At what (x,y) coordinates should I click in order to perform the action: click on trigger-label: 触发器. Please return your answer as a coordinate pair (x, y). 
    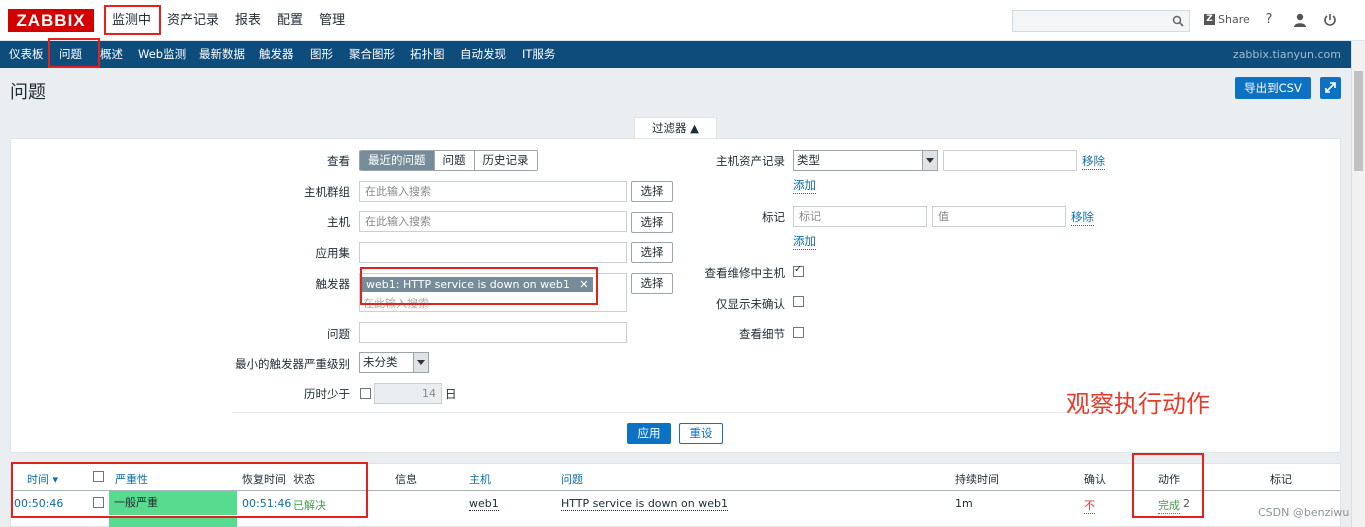
    Looking at the image, I should click on (333, 284).